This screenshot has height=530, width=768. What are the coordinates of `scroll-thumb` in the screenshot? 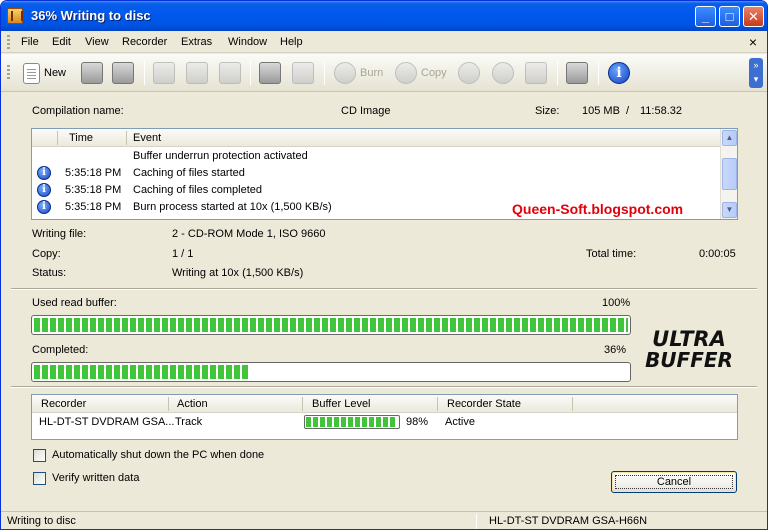 It's located at (729, 174).